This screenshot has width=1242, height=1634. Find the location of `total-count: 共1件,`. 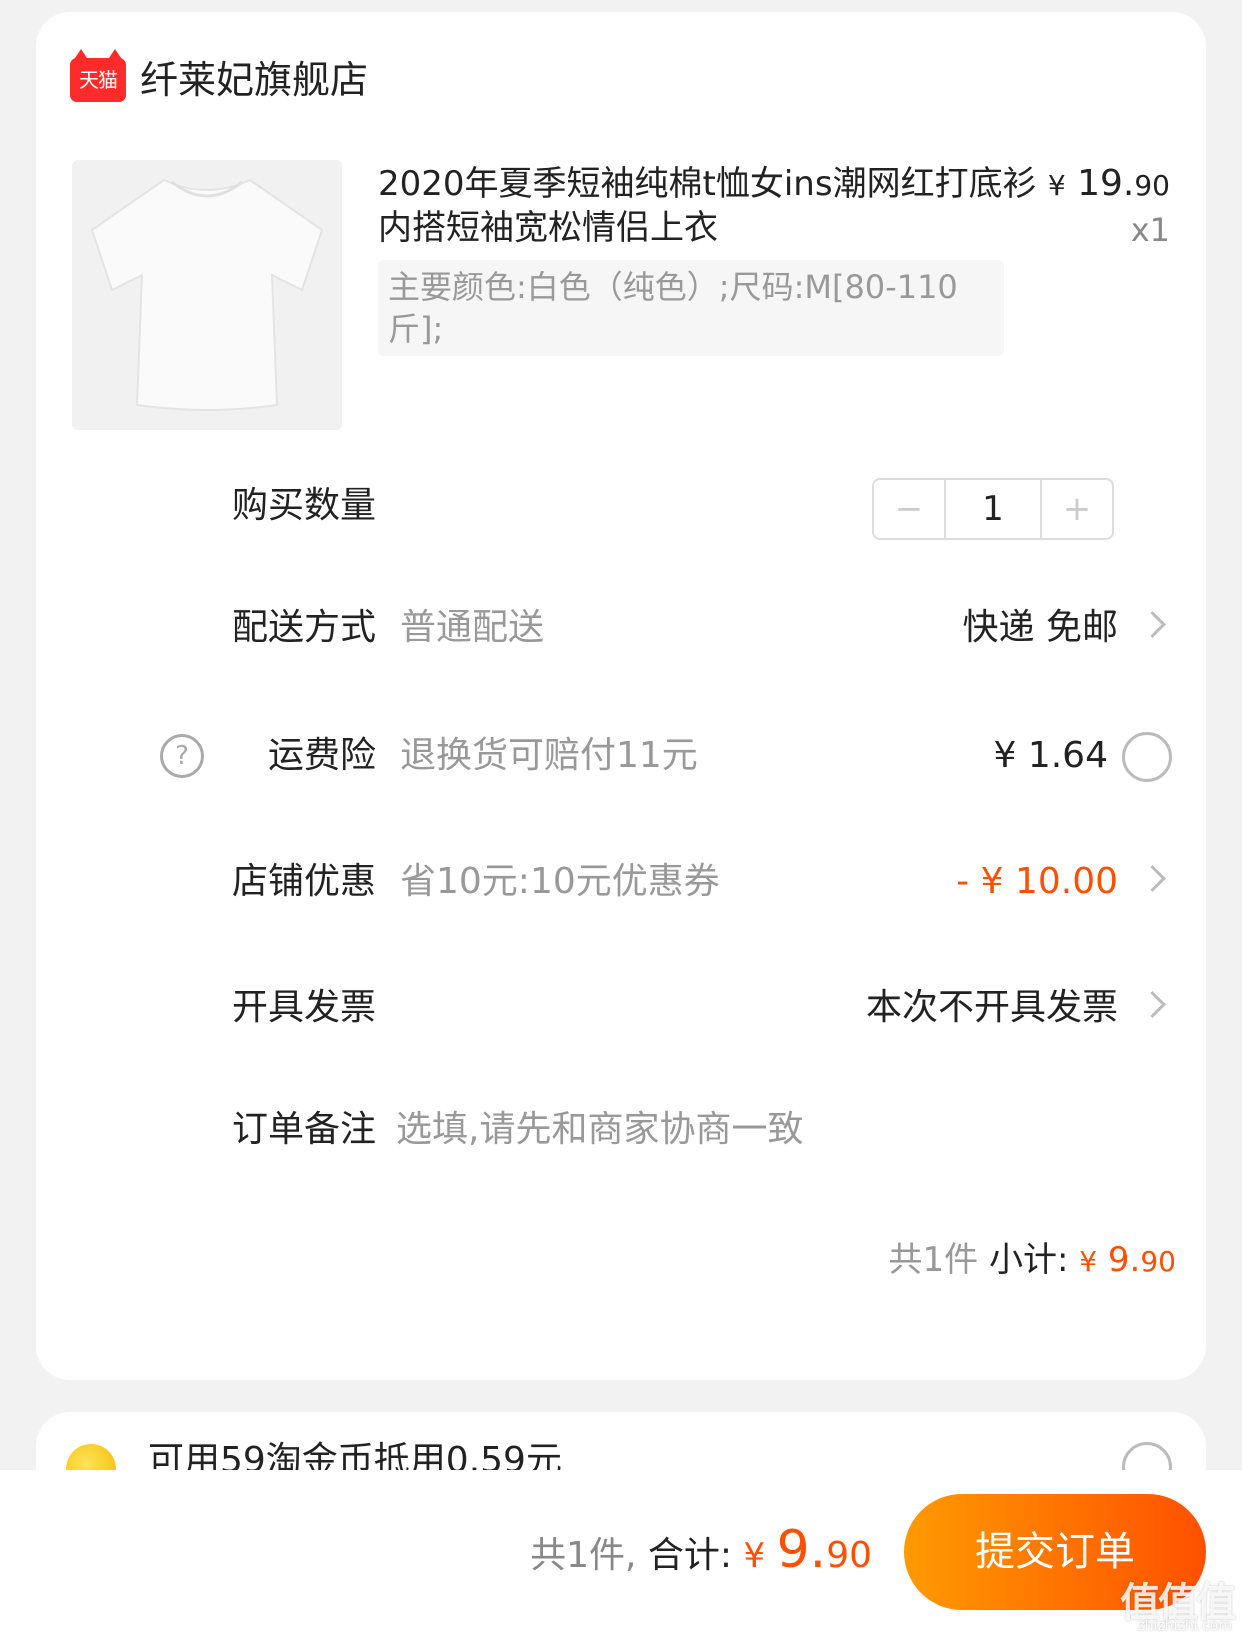

total-count: 共1件, is located at coordinates (583, 1555).